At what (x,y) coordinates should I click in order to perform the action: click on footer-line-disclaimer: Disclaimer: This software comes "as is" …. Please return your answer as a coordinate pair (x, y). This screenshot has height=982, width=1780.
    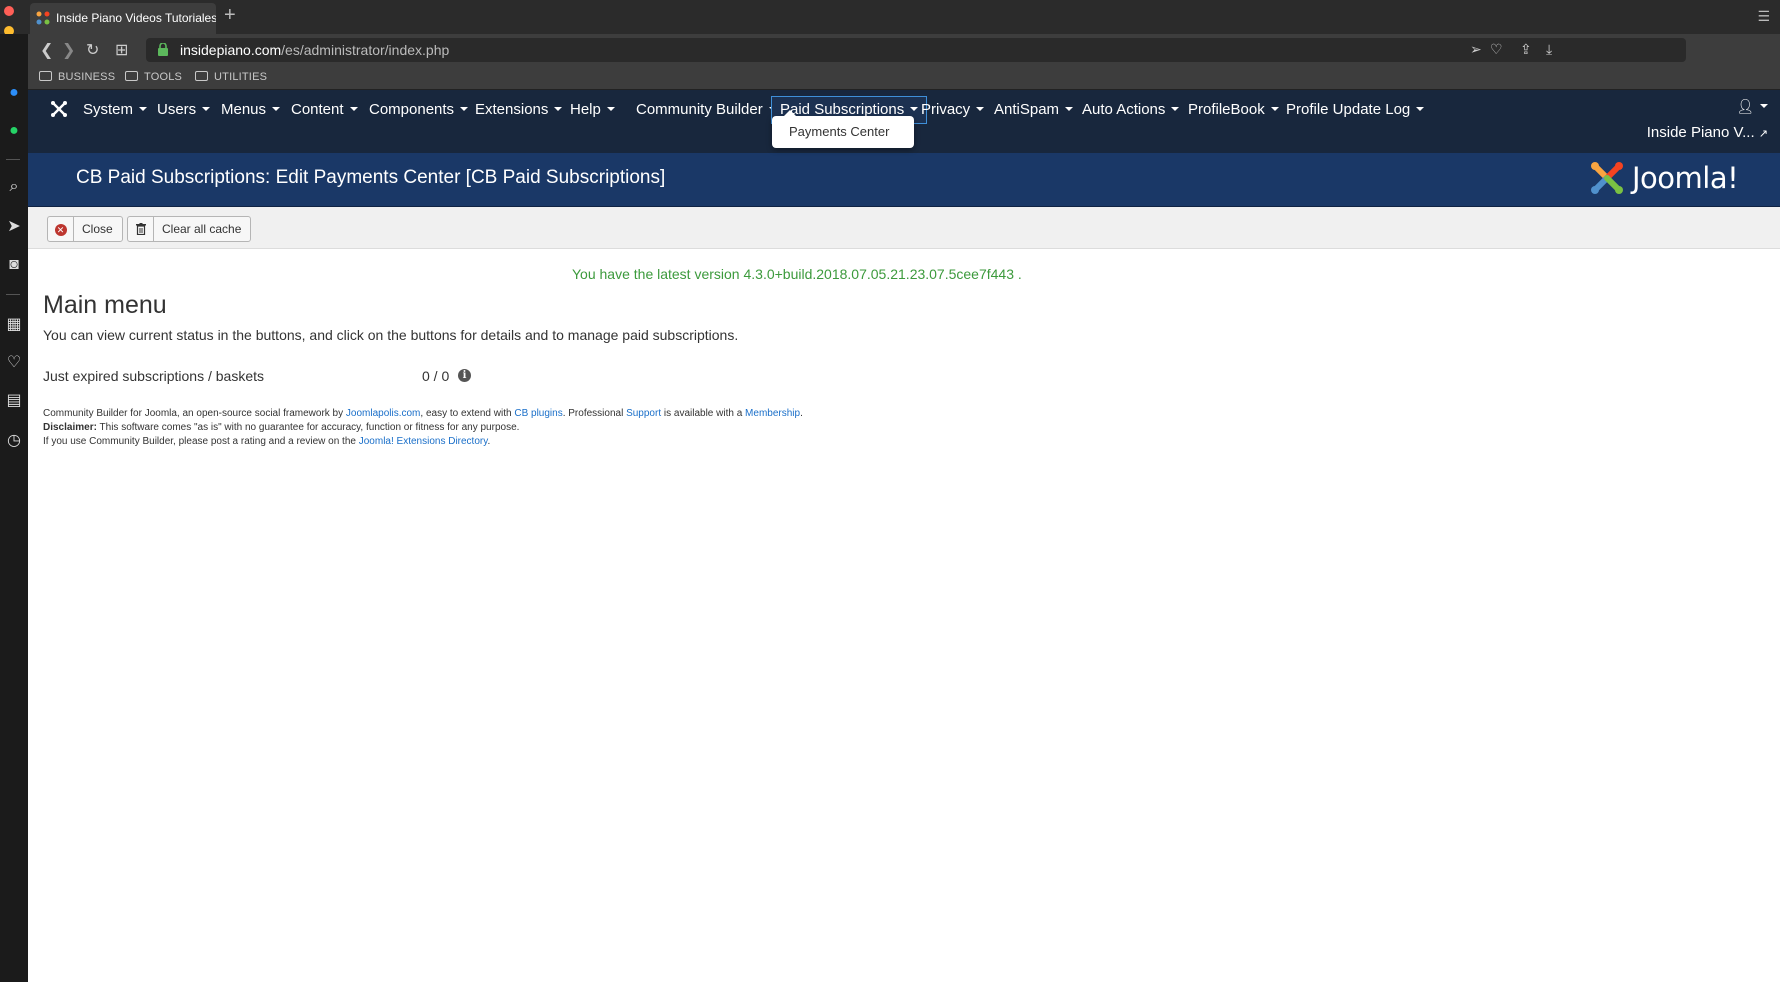
    Looking at the image, I should click on (281, 427).